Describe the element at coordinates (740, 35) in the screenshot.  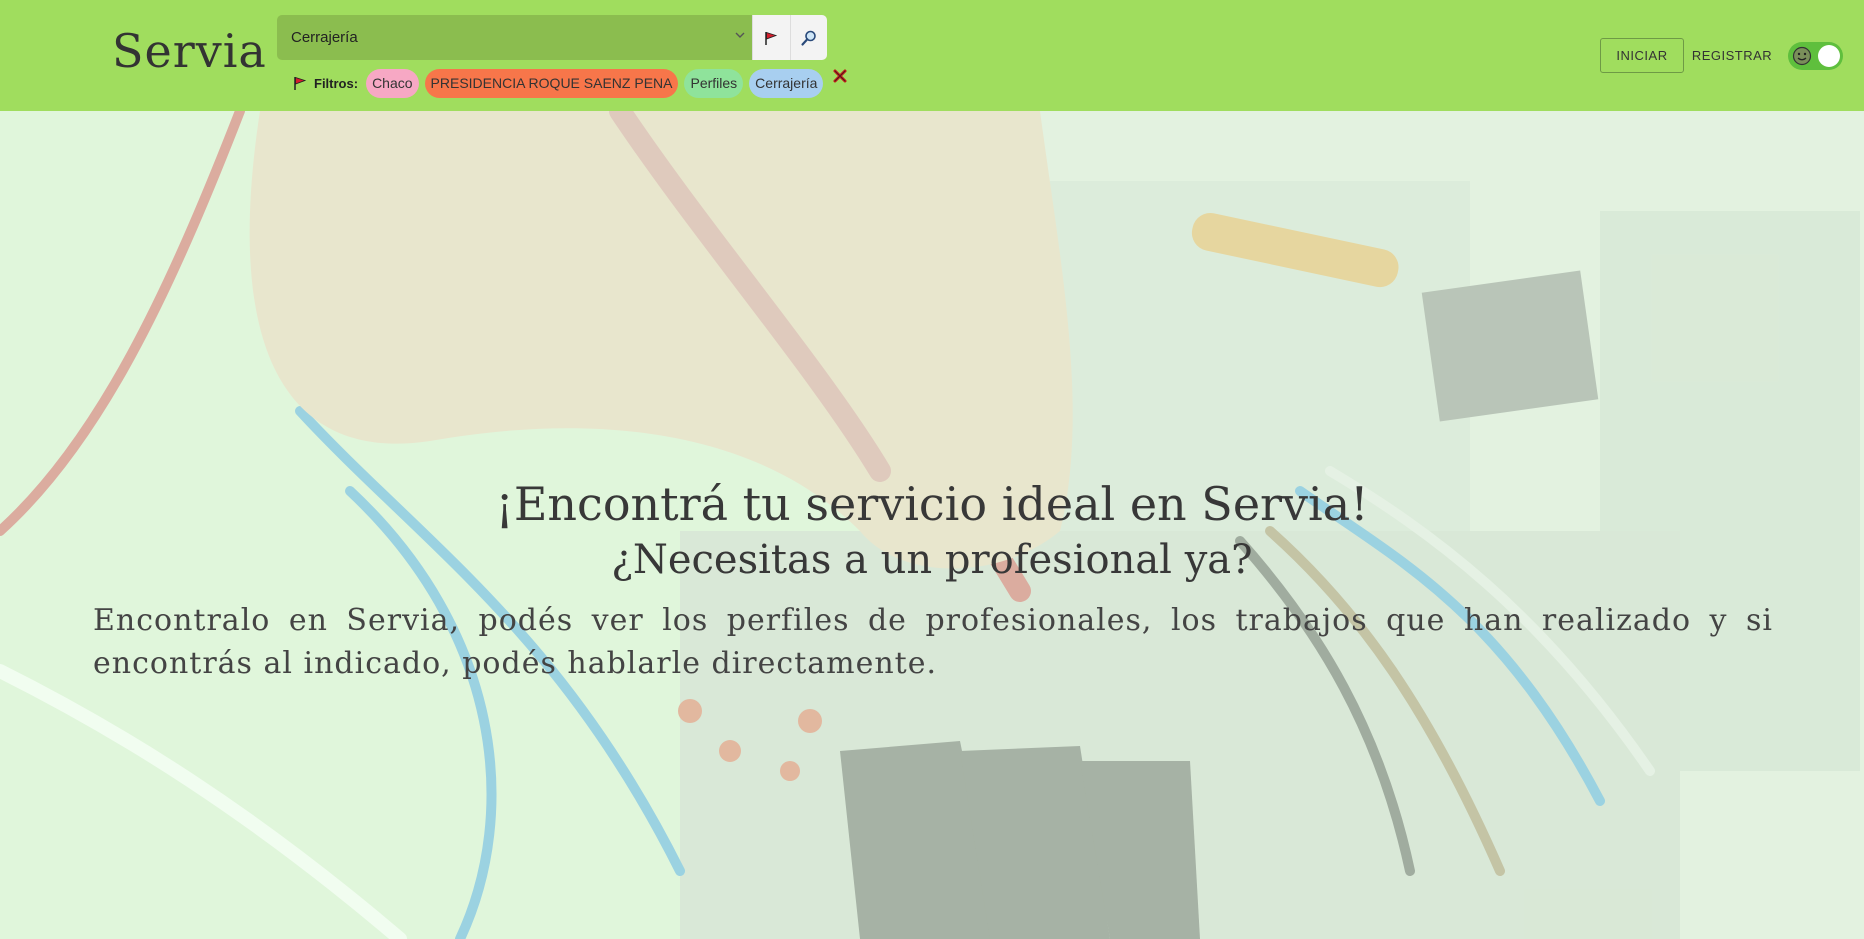
I see `chevron-down-icon` at that location.